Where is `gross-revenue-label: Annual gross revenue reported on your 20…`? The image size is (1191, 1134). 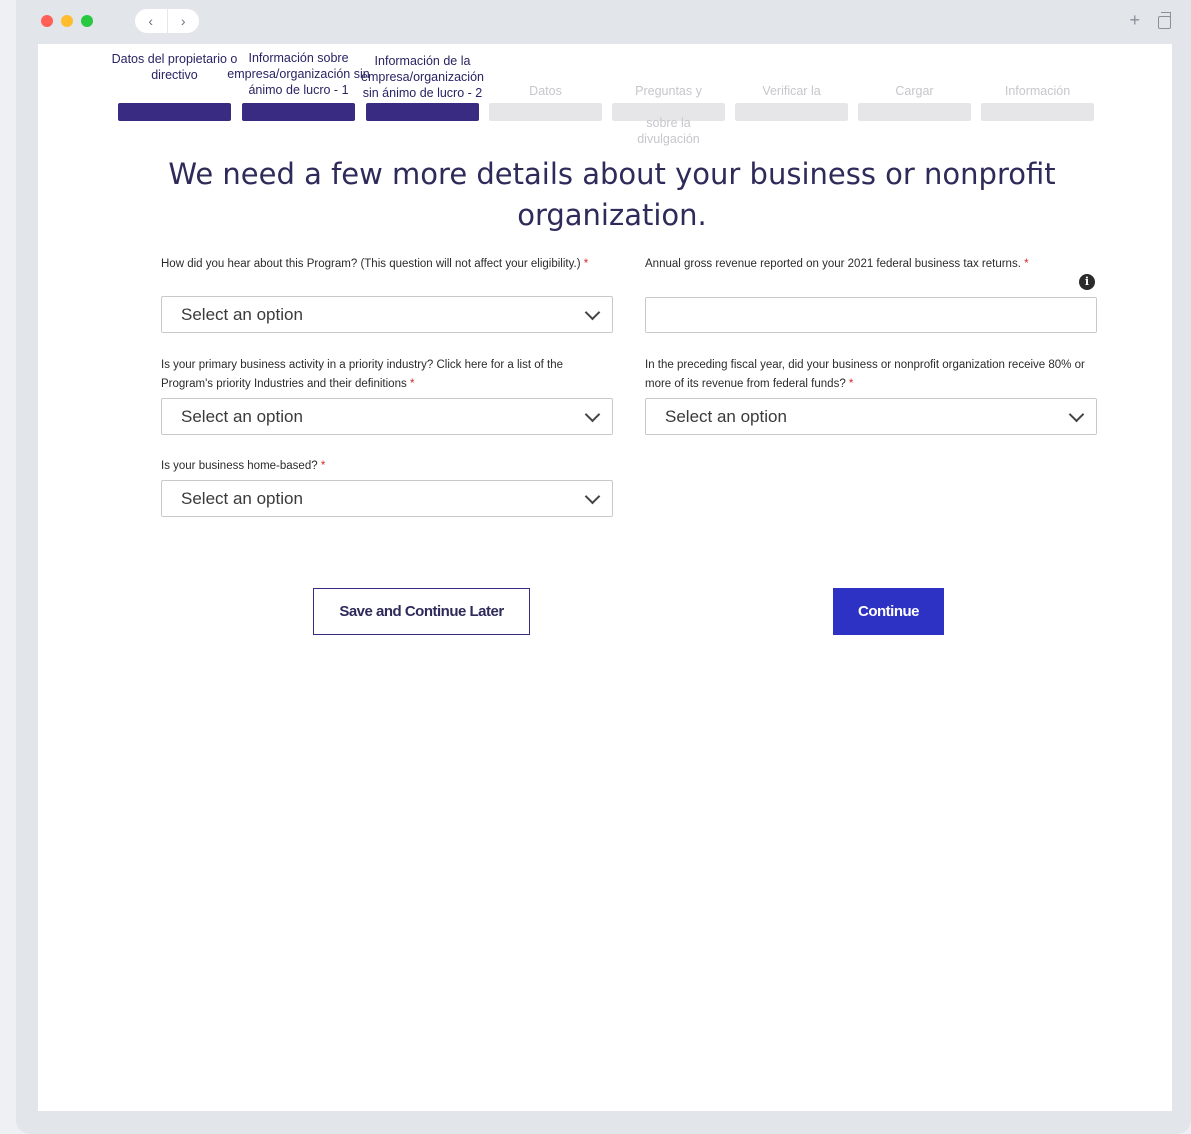 gross-revenue-label: Annual gross revenue reported on your 20… is located at coordinates (875, 264).